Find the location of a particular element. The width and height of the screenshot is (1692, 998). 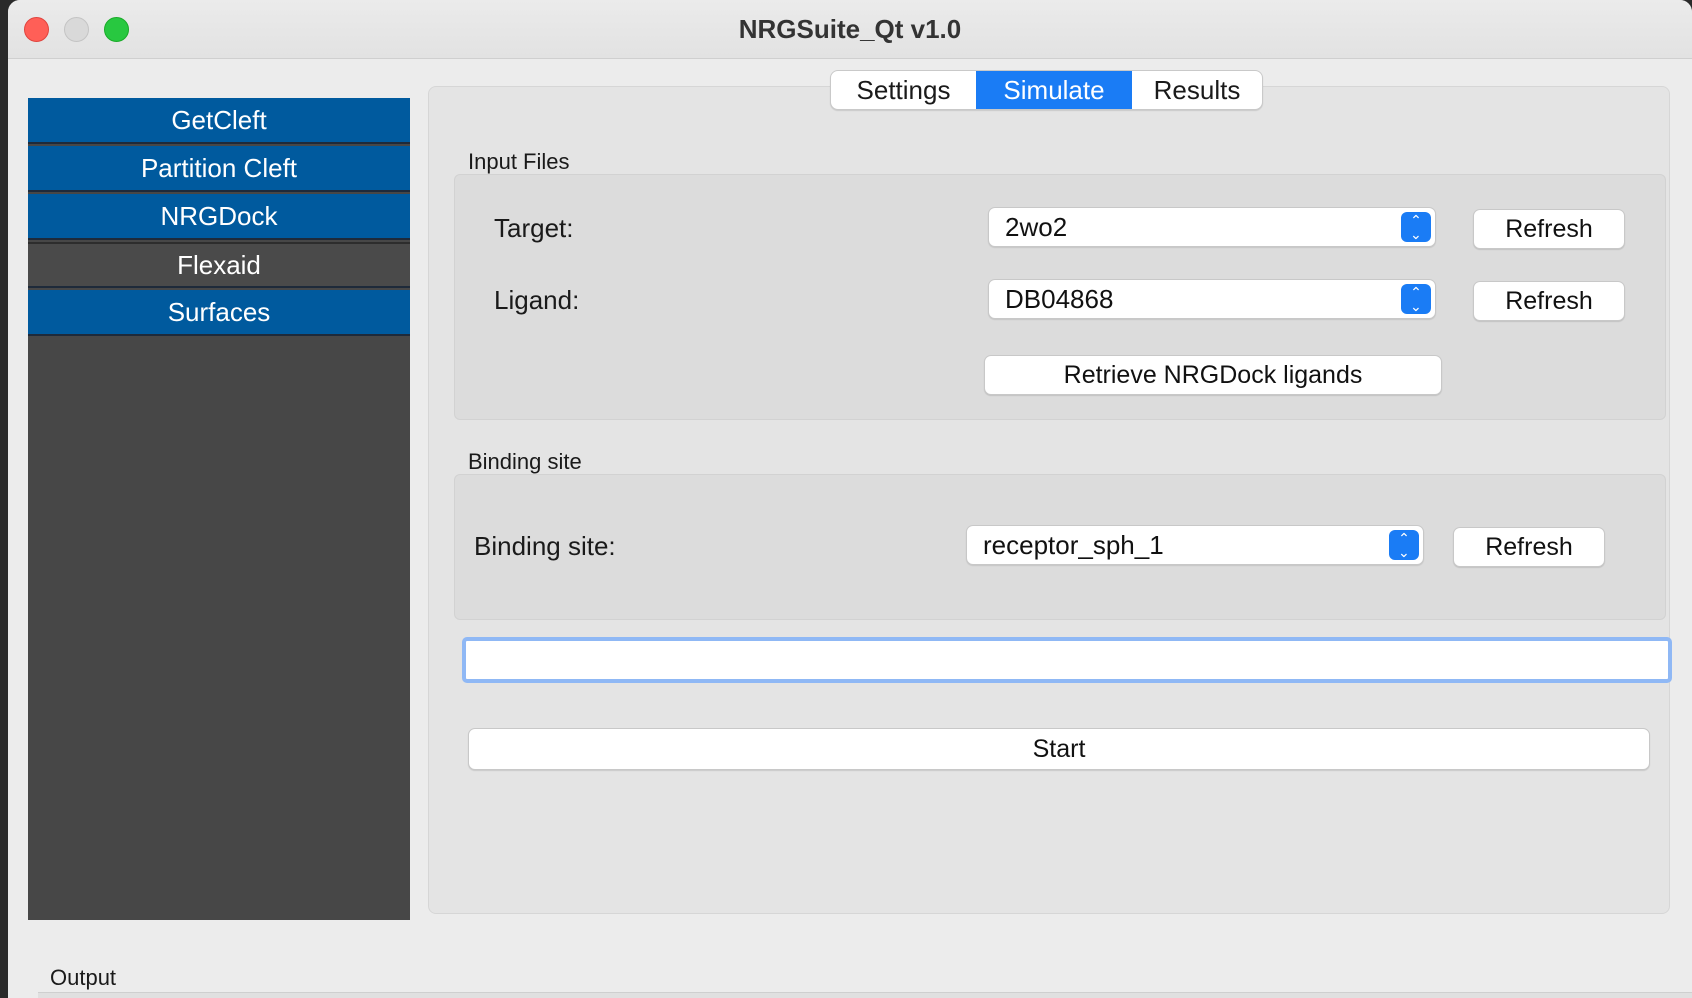

title-bar: NRGSuite_Qt v1.0 is located at coordinates (850, 29).